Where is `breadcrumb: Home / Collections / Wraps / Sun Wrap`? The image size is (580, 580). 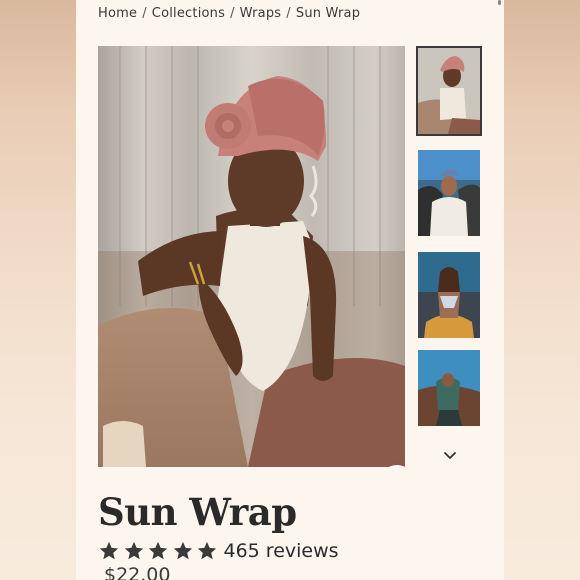
breadcrumb: Home / Collections / Wraps / Sun Wrap is located at coordinates (229, 13).